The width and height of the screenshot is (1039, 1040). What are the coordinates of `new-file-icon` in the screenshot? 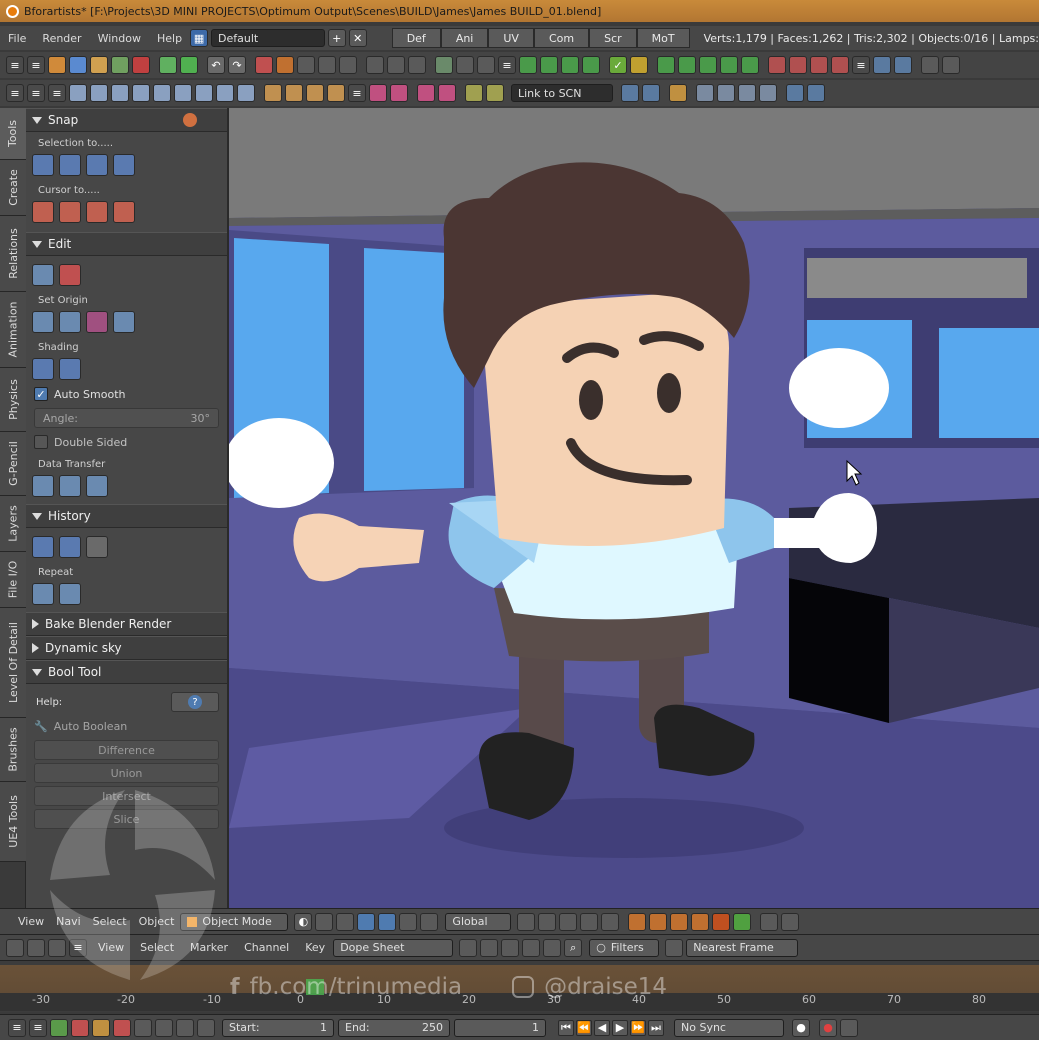 It's located at (57, 65).